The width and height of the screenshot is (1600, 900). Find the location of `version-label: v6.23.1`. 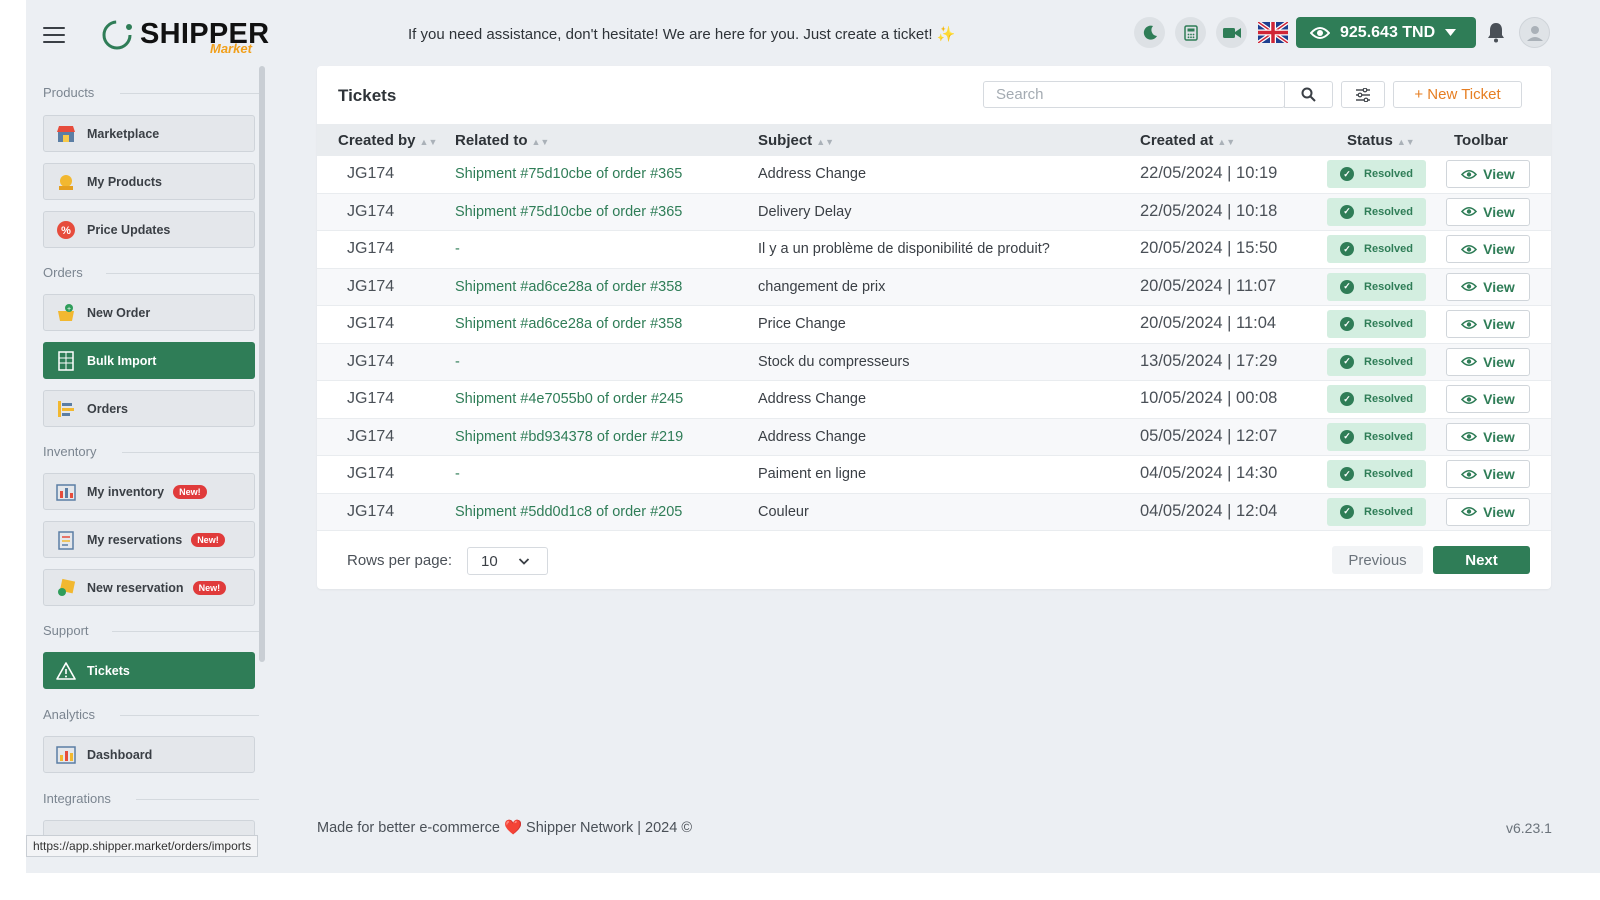

version-label: v6.23.1 is located at coordinates (1529, 828).